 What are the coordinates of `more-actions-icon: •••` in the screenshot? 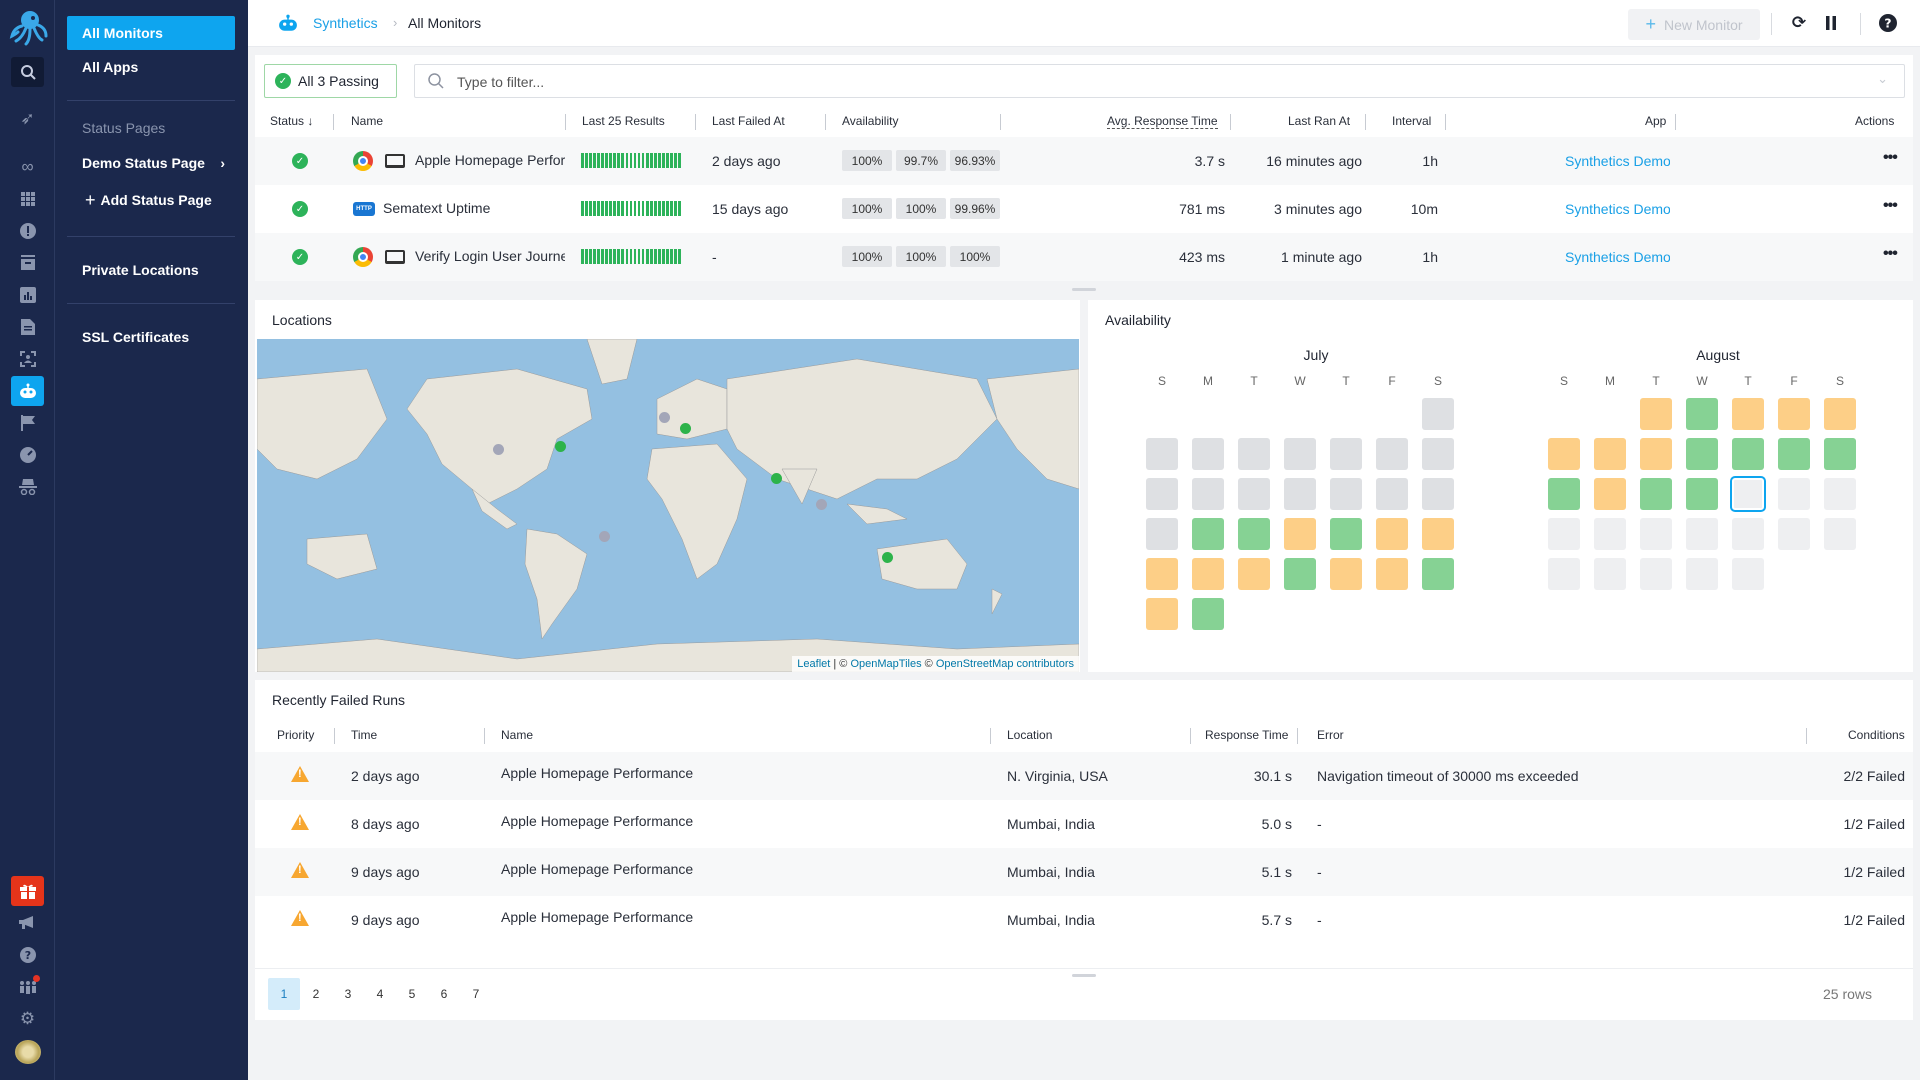 It's located at (1890, 158).